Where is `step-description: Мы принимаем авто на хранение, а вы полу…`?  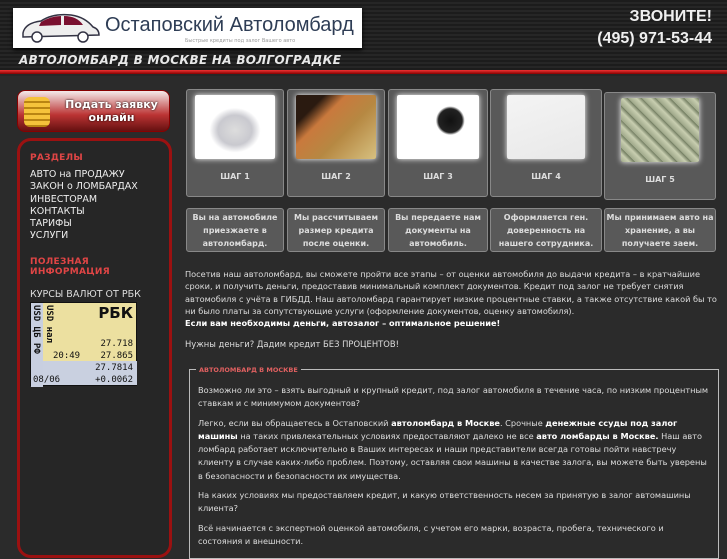 step-description: Мы принимаем авто на хранение, а вы полу… is located at coordinates (660, 230).